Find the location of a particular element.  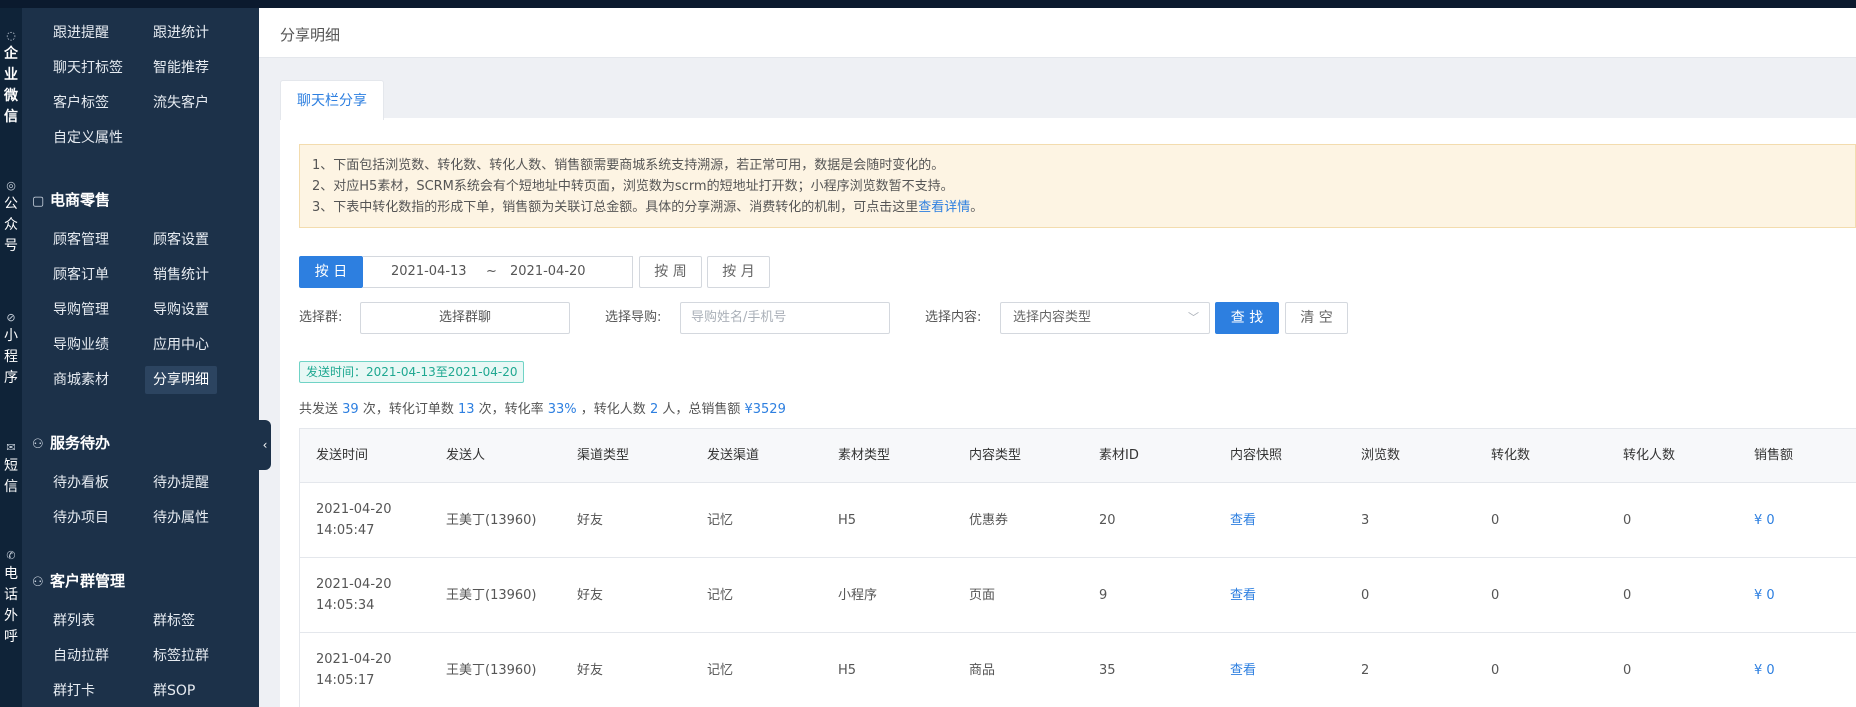

phone-icon: ✆ is located at coordinates (11, 555).